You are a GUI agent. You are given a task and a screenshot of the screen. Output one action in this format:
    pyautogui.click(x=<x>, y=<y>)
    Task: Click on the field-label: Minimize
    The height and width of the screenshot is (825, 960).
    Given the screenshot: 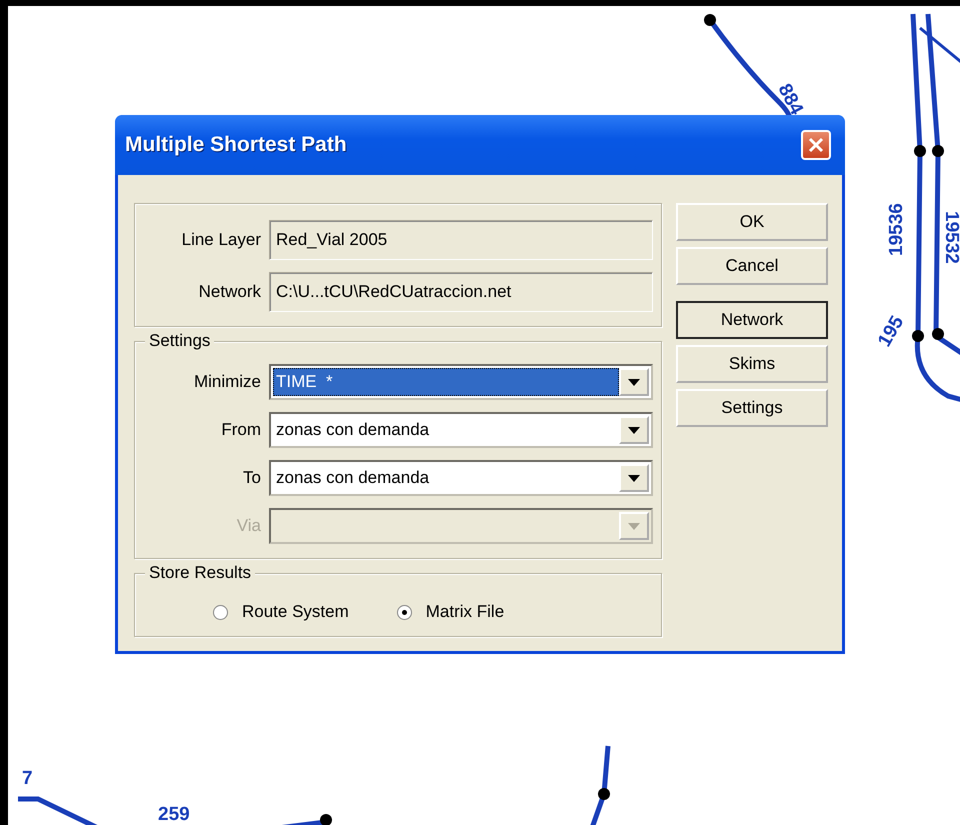 What is the action you would take?
    pyautogui.click(x=226, y=382)
    